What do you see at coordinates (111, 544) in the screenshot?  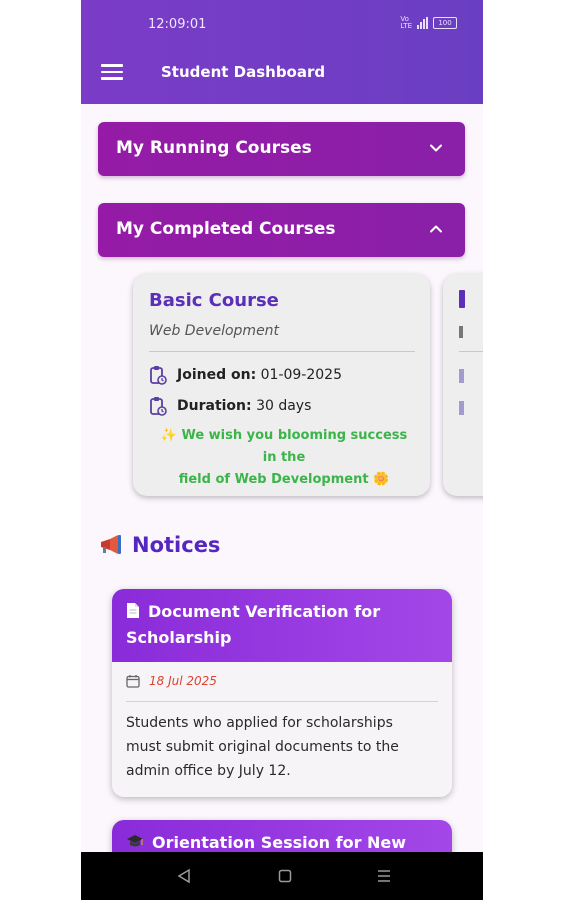 I see `megaphone-icon` at bounding box center [111, 544].